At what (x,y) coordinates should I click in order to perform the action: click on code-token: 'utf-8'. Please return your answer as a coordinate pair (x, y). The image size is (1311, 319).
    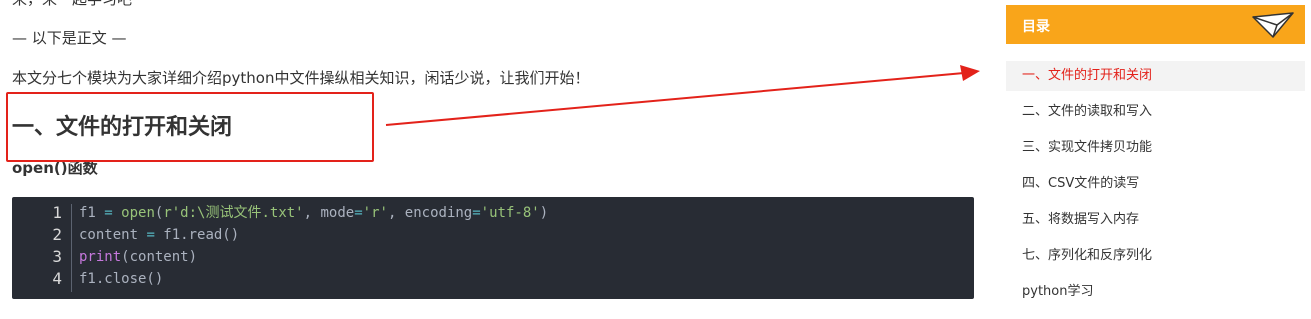
    Looking at the image, I should click on (510, 213).